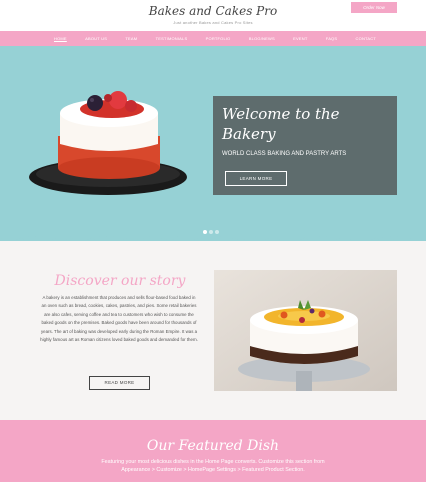 Image resolution: width=426 pixels, height=482 pixels. I want to click on hero-title: Welcome to the Bakery, so click(281, 124).